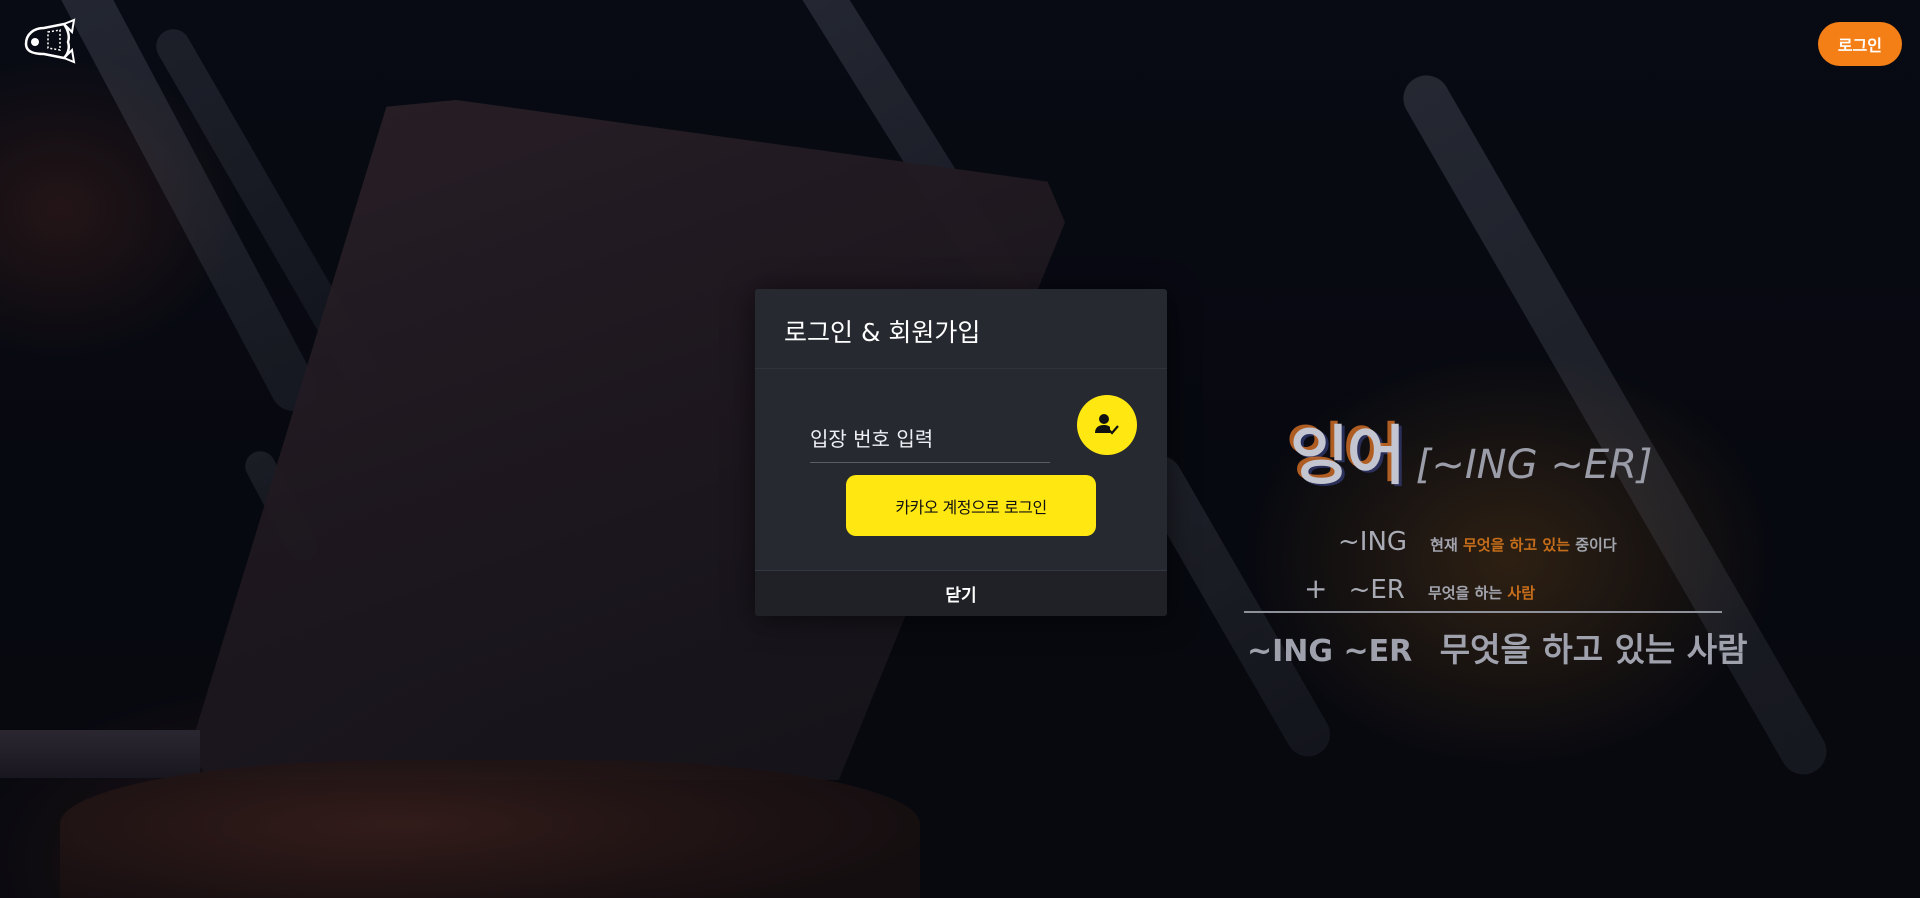  I want to click on login-button: 로그인, so click(1859, 44).